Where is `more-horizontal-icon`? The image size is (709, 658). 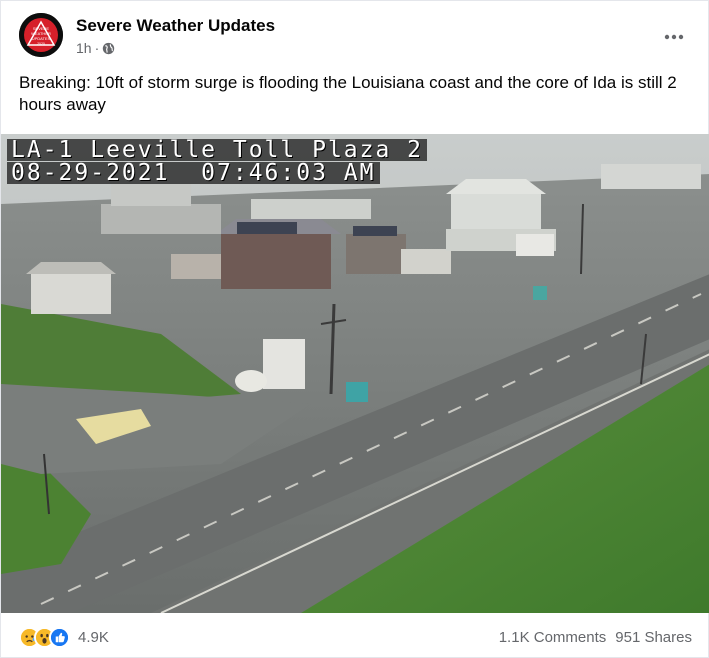
more-horizontal-icon is located at coordinates (674, 37).